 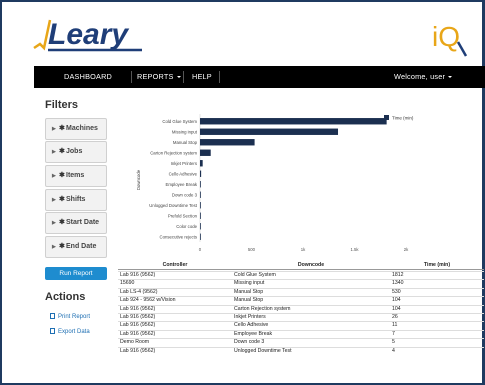 What do you see at coordinates (76, 273) in the screenshot?
I see `run-report-button: Run Report` at bounding box center [76, 273].